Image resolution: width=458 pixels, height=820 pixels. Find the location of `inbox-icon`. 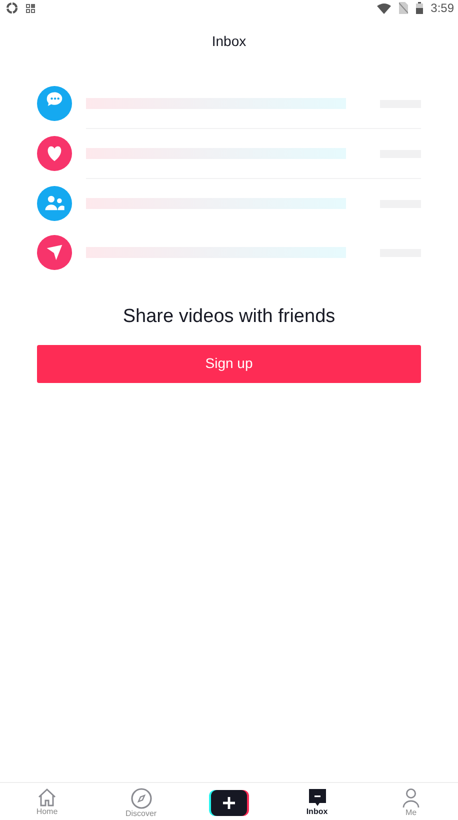

inbox-icon is located at coordinates (317, 797).